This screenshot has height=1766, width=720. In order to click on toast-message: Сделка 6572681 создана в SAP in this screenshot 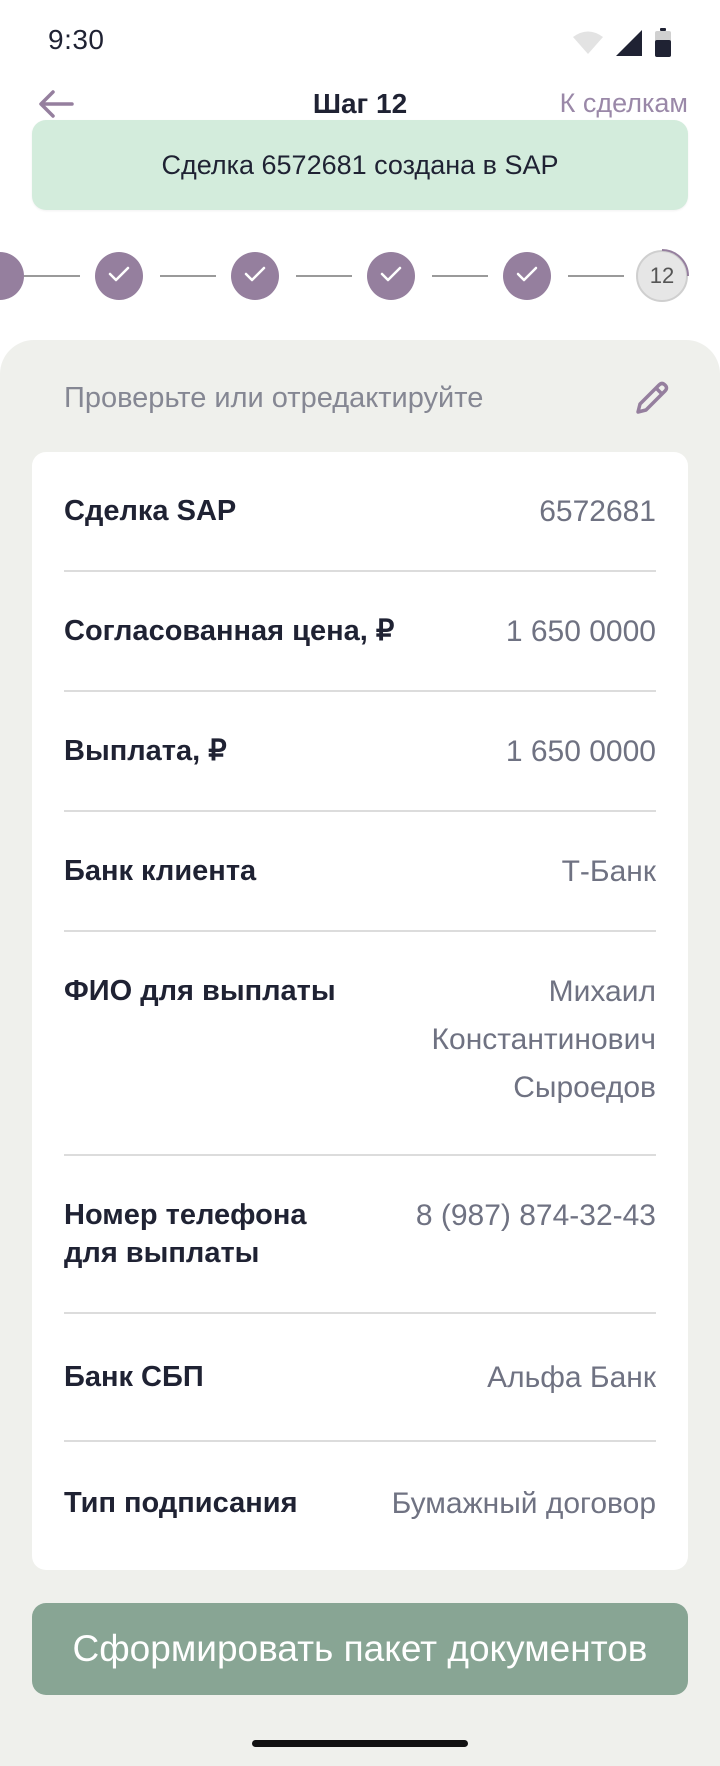, I will do `click(360, 164)`.